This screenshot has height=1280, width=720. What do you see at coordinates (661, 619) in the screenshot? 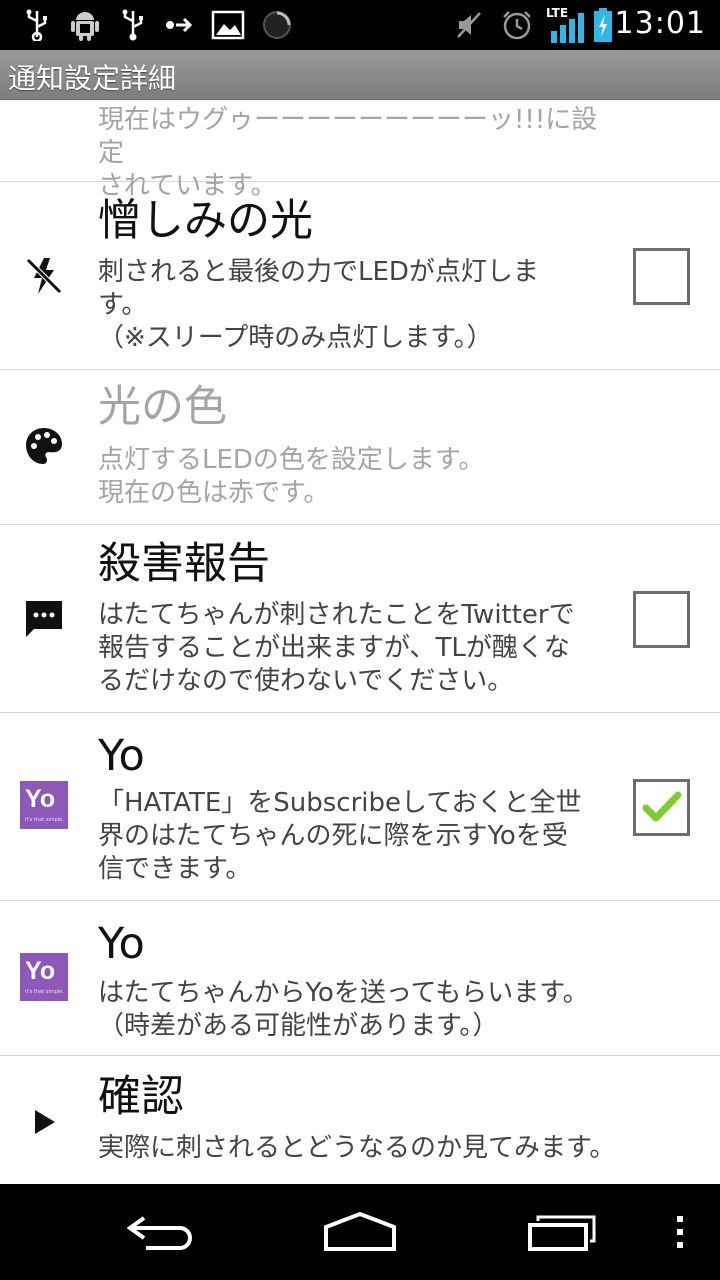
I see `kill-report-checkbox` at bounding box center [661, 619].